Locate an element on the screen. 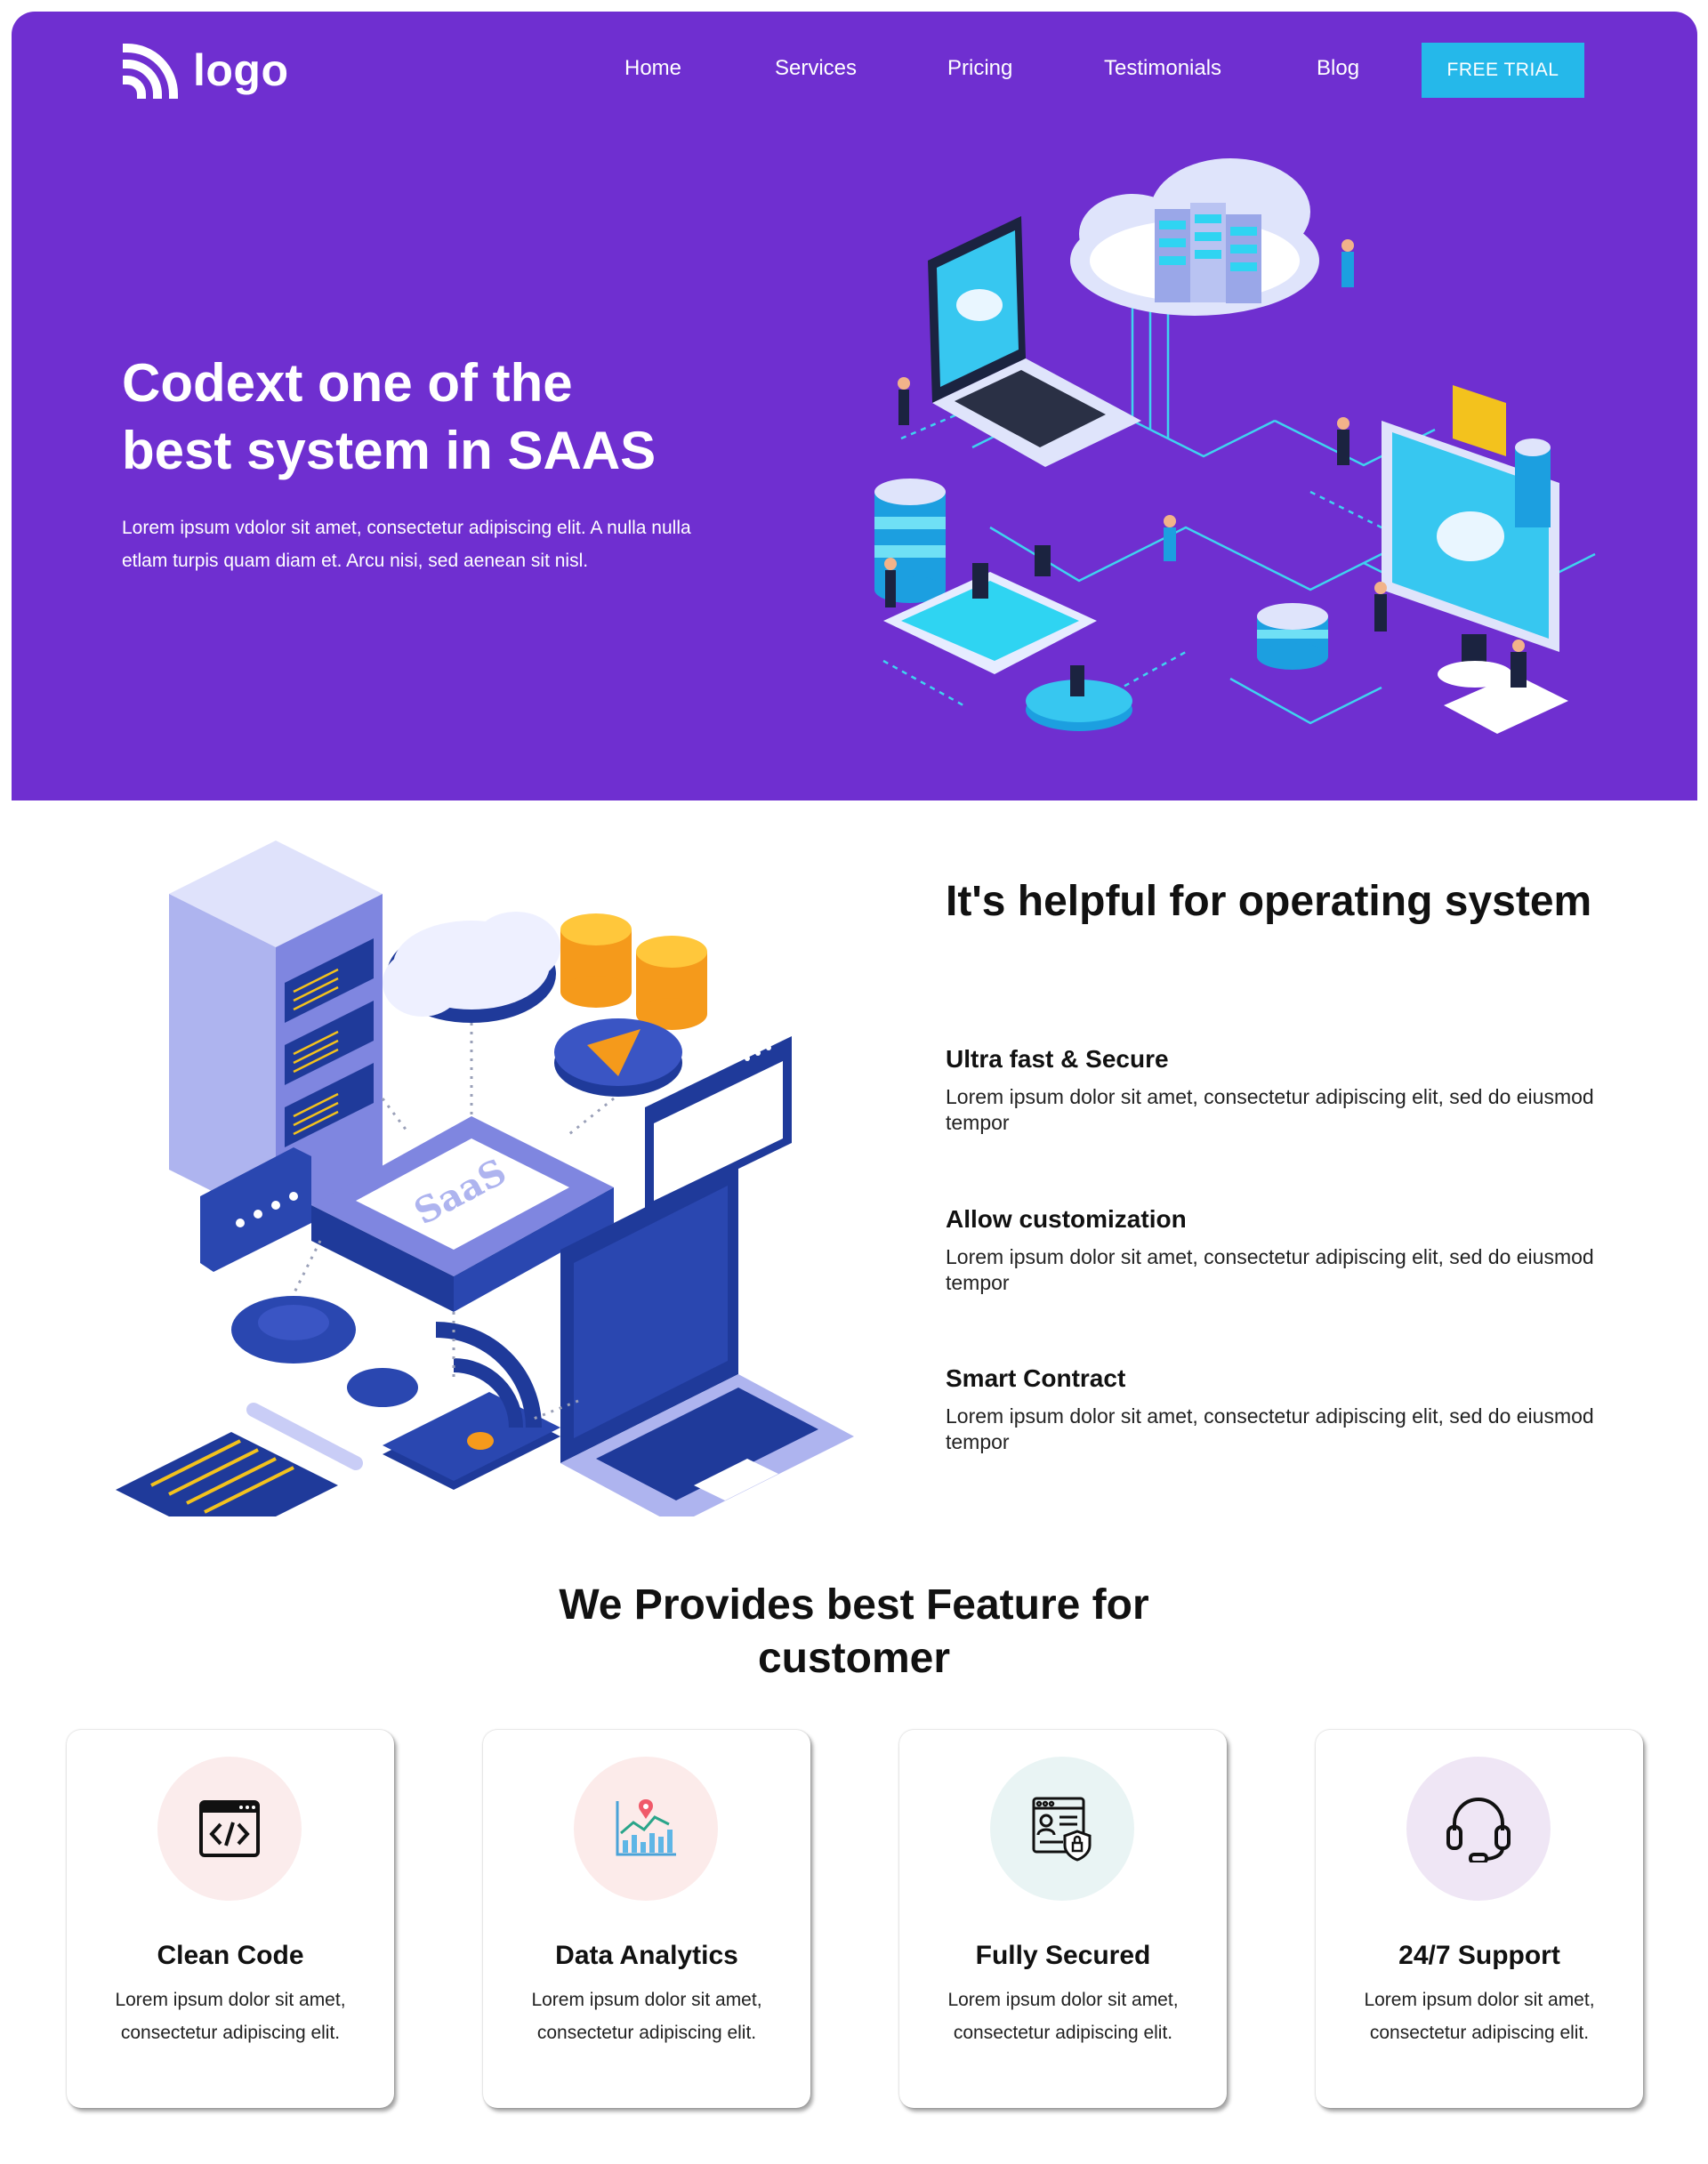 Image resolution: width=1708 pixels, height=2164 pixels. card-title: Fully Secured is located at coordinates (1063, 1955).